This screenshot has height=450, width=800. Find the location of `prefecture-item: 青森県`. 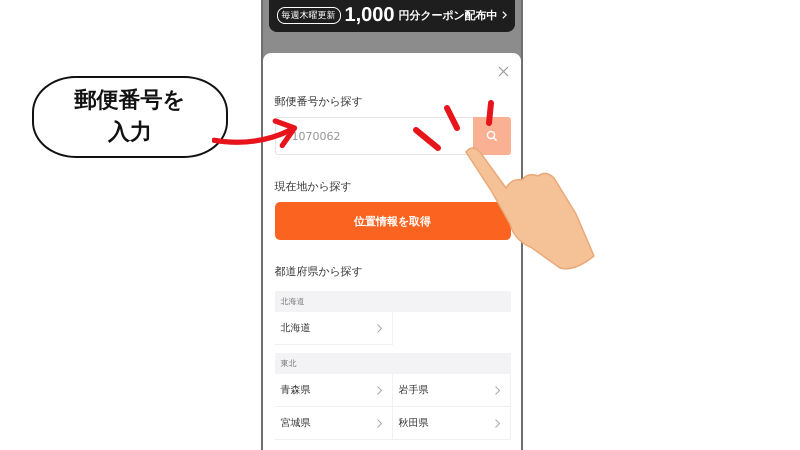

prefecture-item: 青森県 is located at coordinates (333, 390).